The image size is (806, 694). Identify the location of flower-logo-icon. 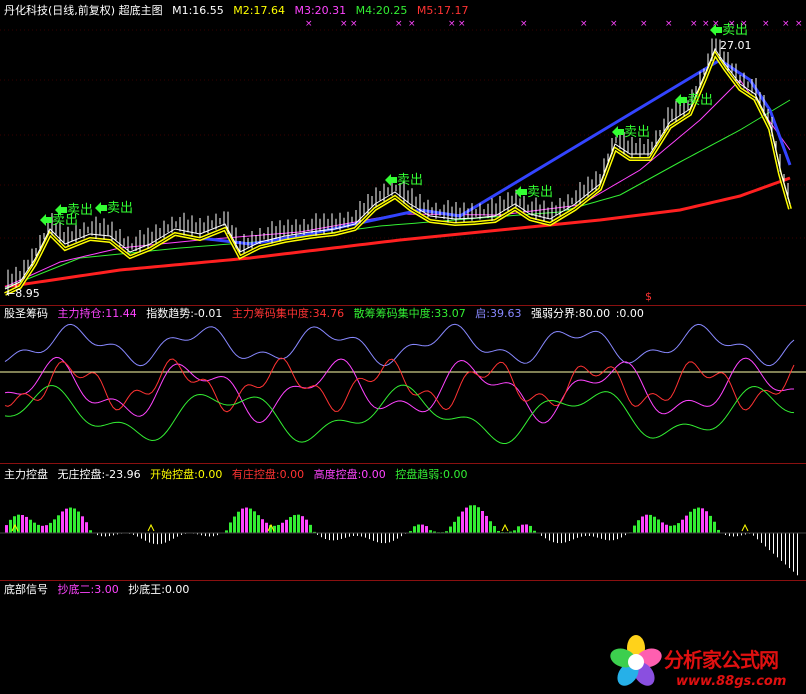
(636, 660).